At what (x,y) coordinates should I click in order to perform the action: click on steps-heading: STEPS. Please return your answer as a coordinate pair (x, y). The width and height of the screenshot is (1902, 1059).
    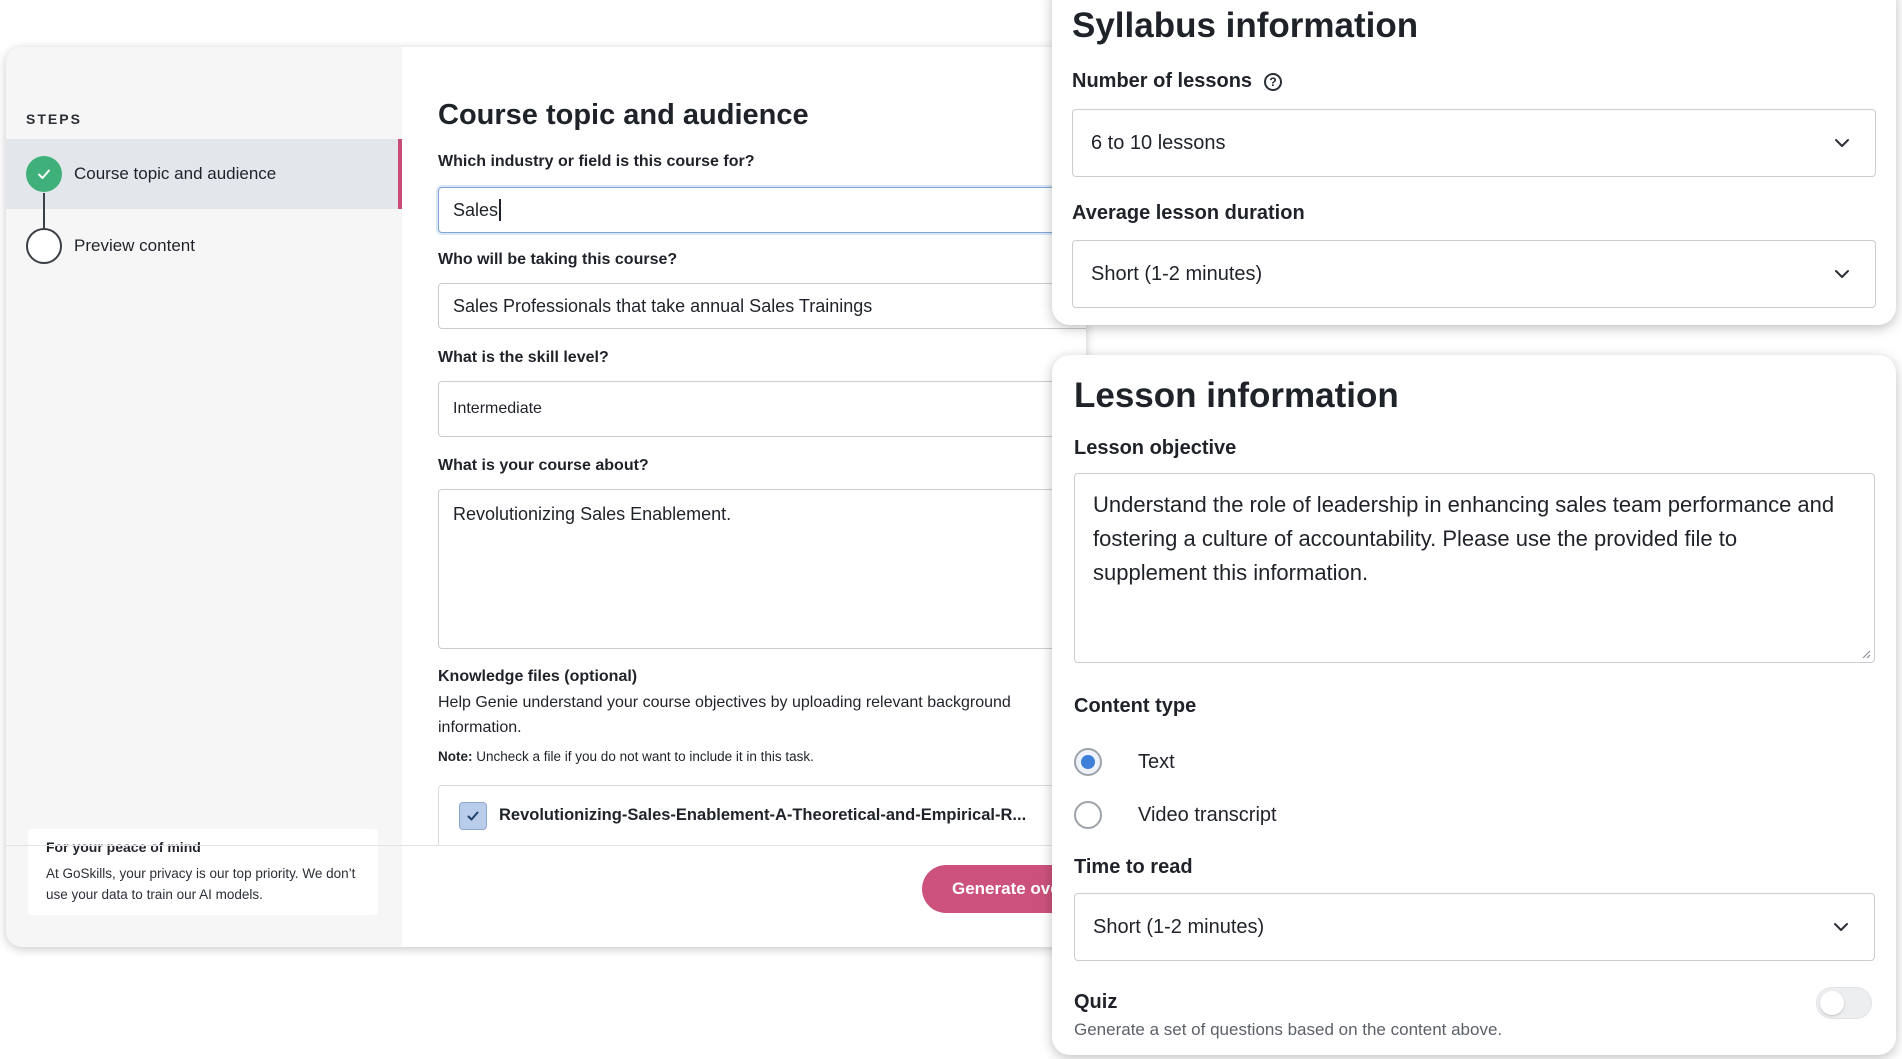
    Looking at the image, I should click on (54, 119).